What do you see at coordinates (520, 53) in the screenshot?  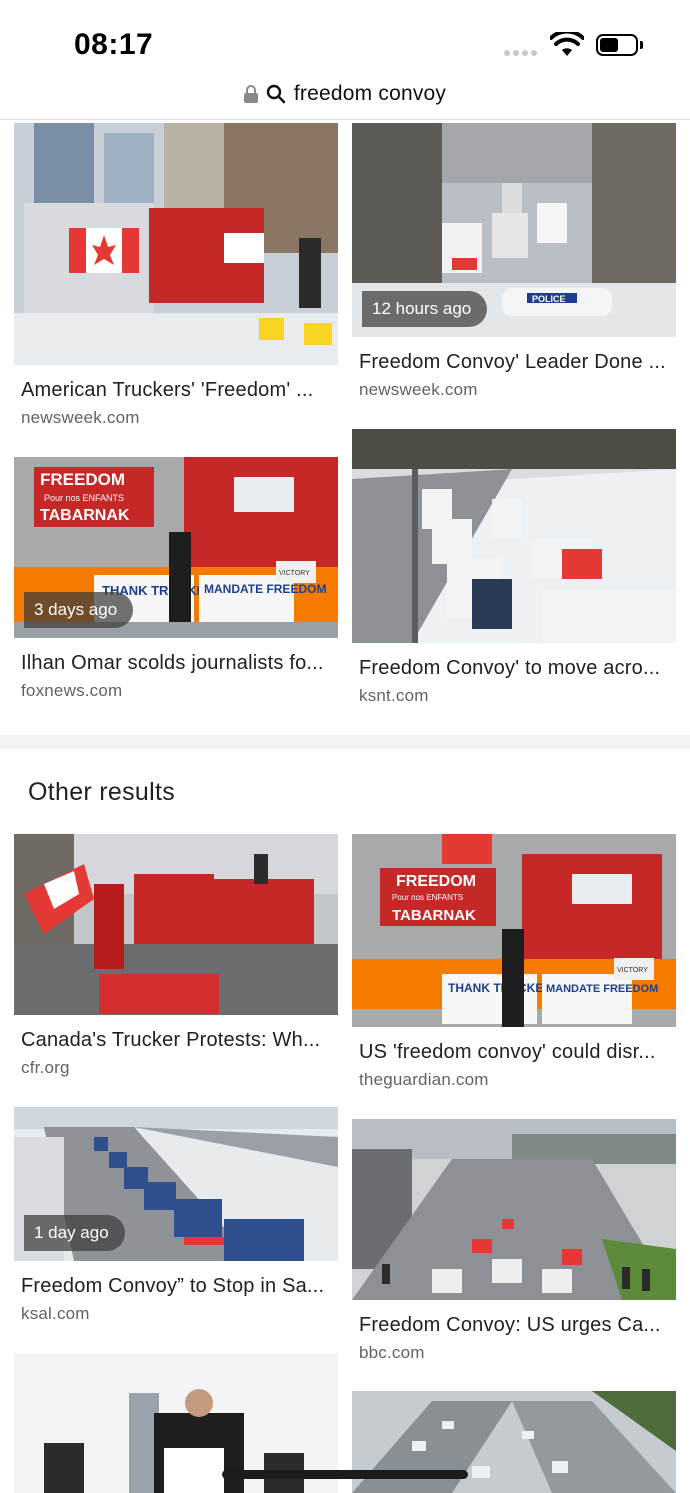 I see `cellular-signal-icon` at bounding box center [520, 53].